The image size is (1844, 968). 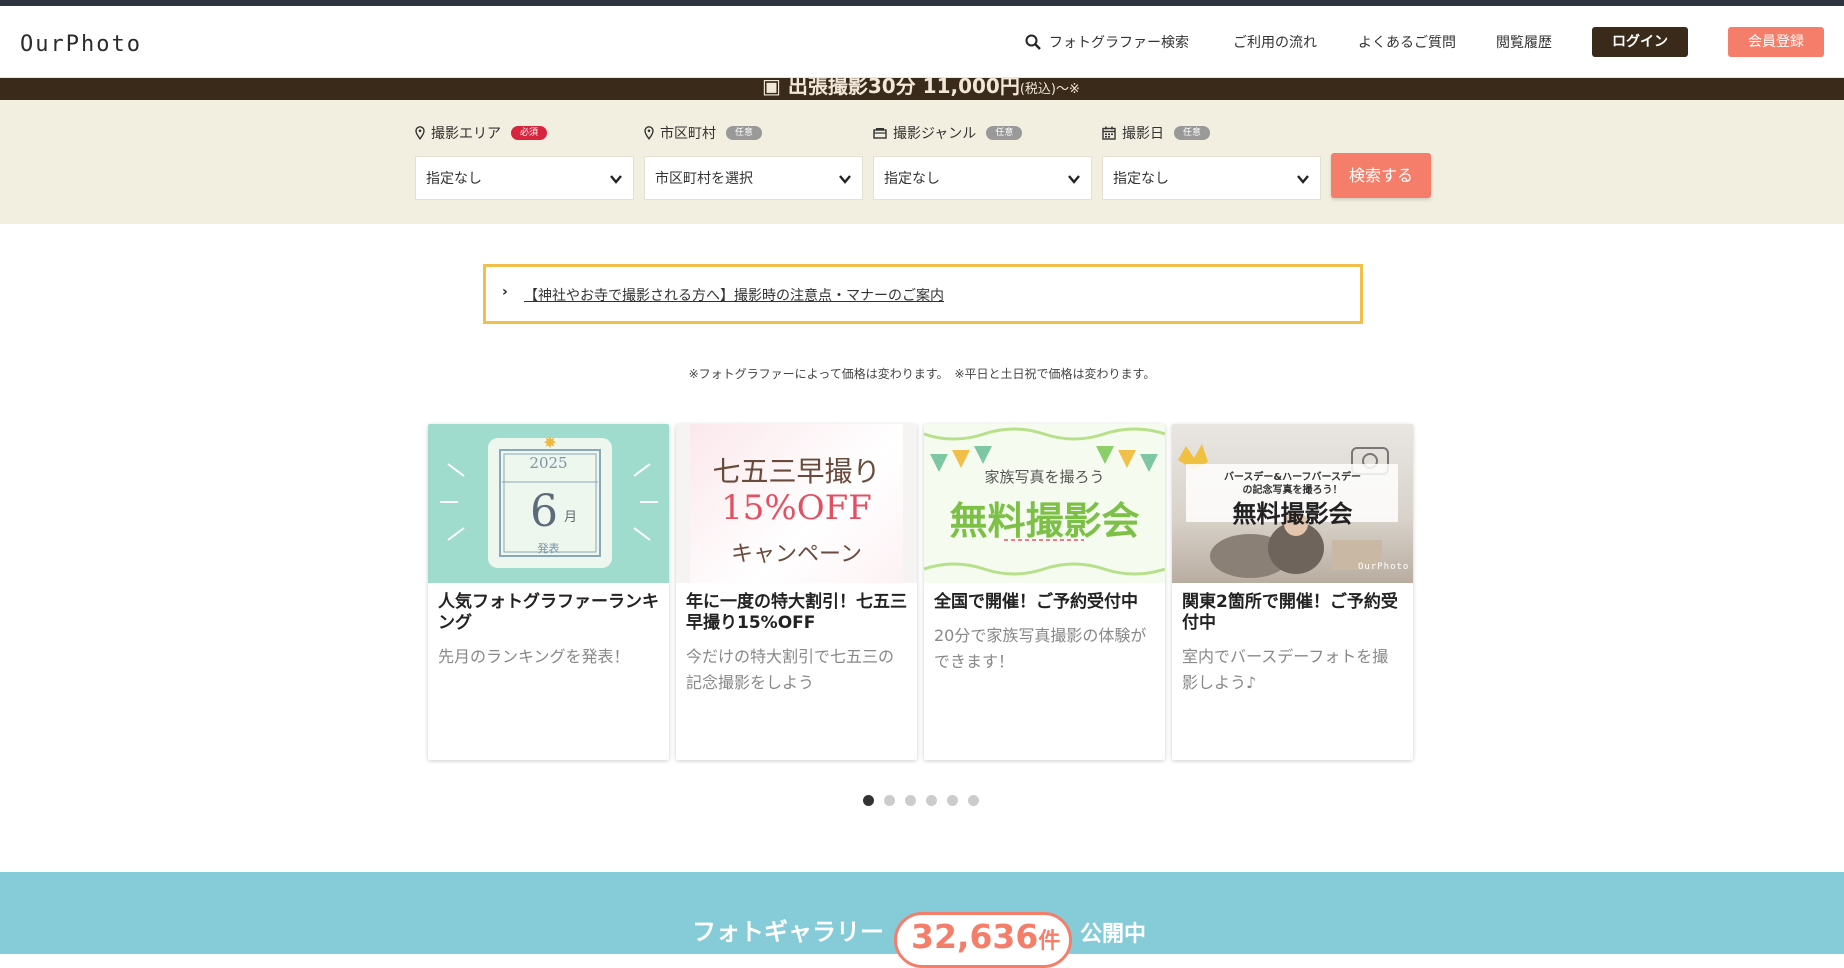 What do you see at coordinates (1141, 179) in the screenshot?
I see `date-select-value: 指定なし` at bounding box center [1141, 179].